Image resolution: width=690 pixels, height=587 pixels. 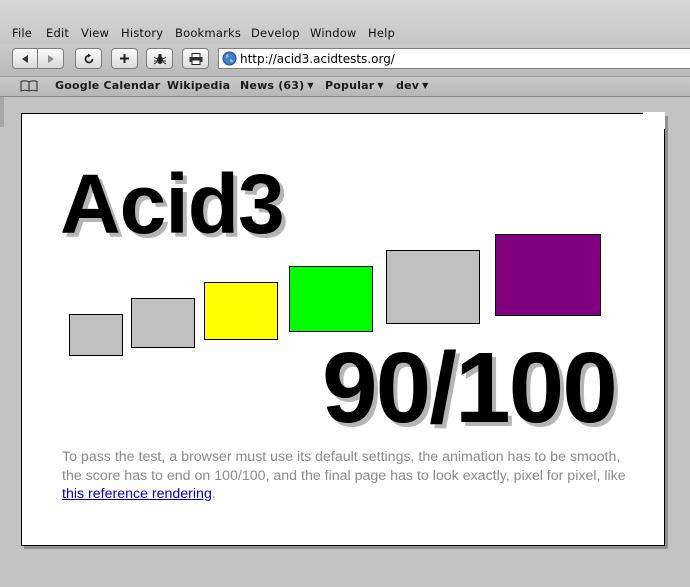 What do you see at coordinates (95, 33) in the screenshot?
I see `menu-view: View` at bounding box center [95, 33].